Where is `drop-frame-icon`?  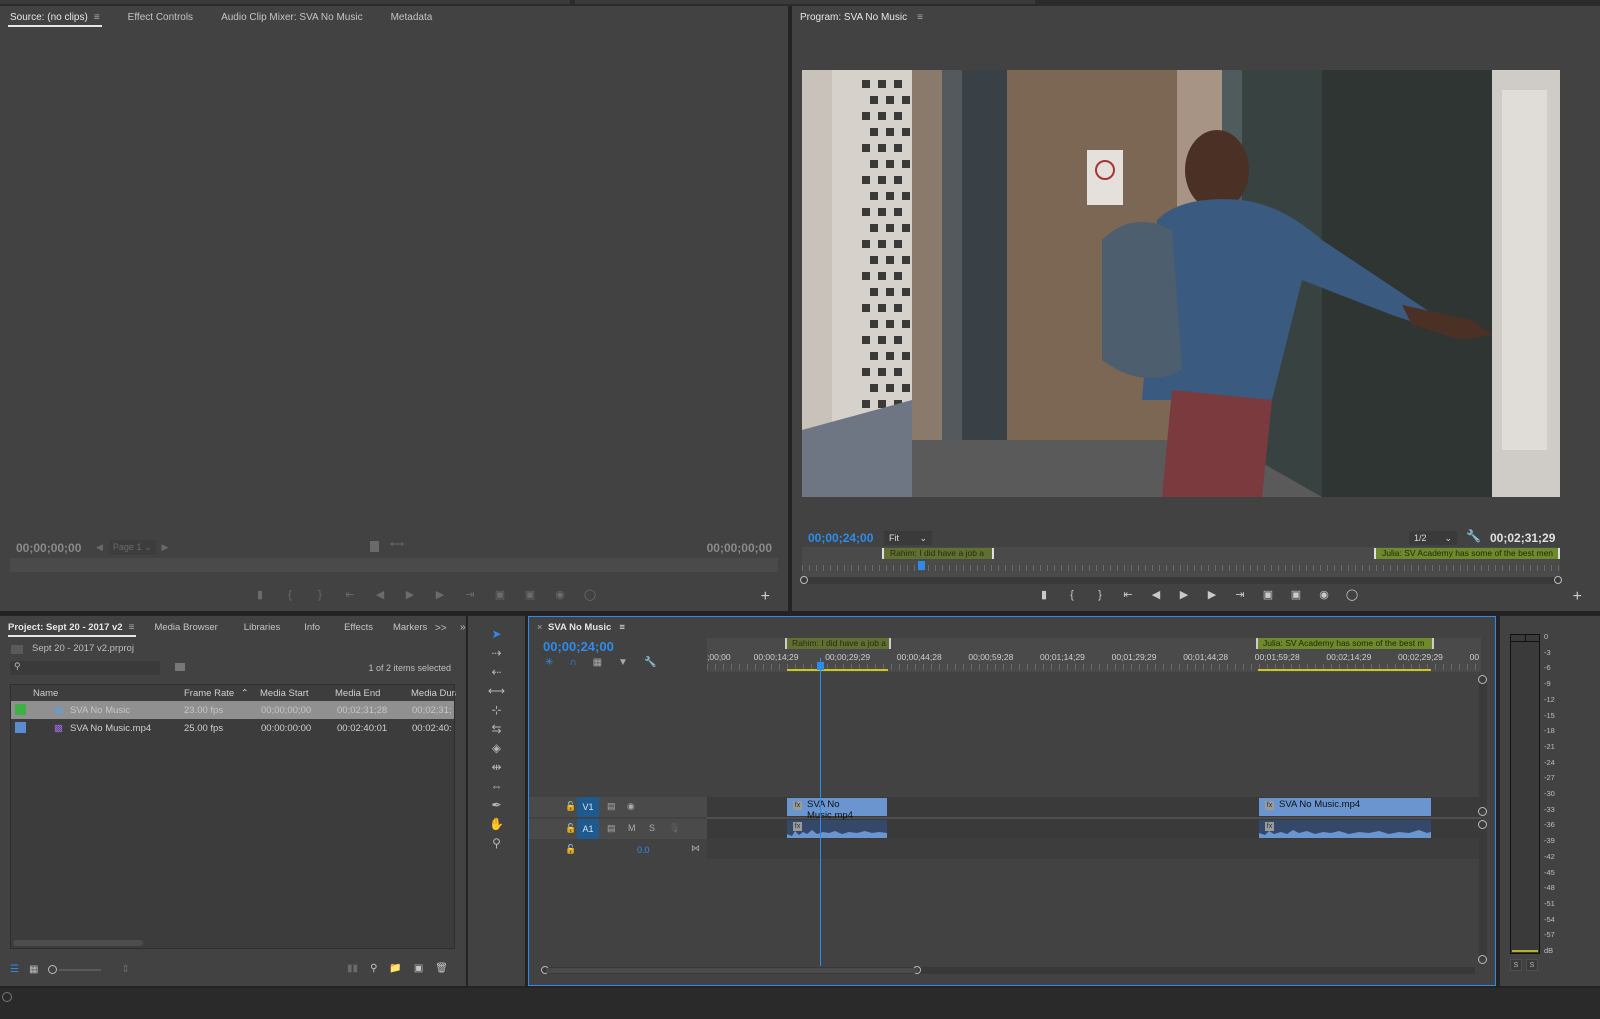
drop-frame-icon is located at coordinates (374, 546).